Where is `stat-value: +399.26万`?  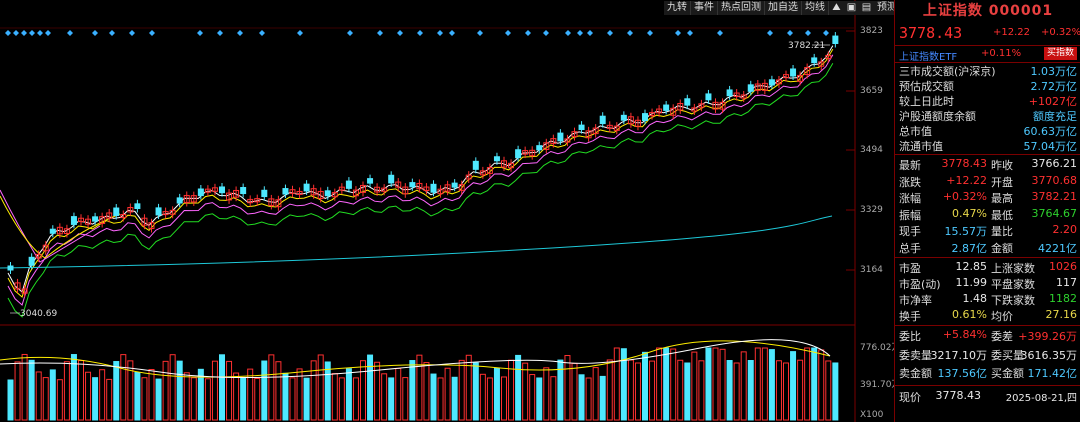
stat-value: +399.26万 is located at coordinates (1047, 336).